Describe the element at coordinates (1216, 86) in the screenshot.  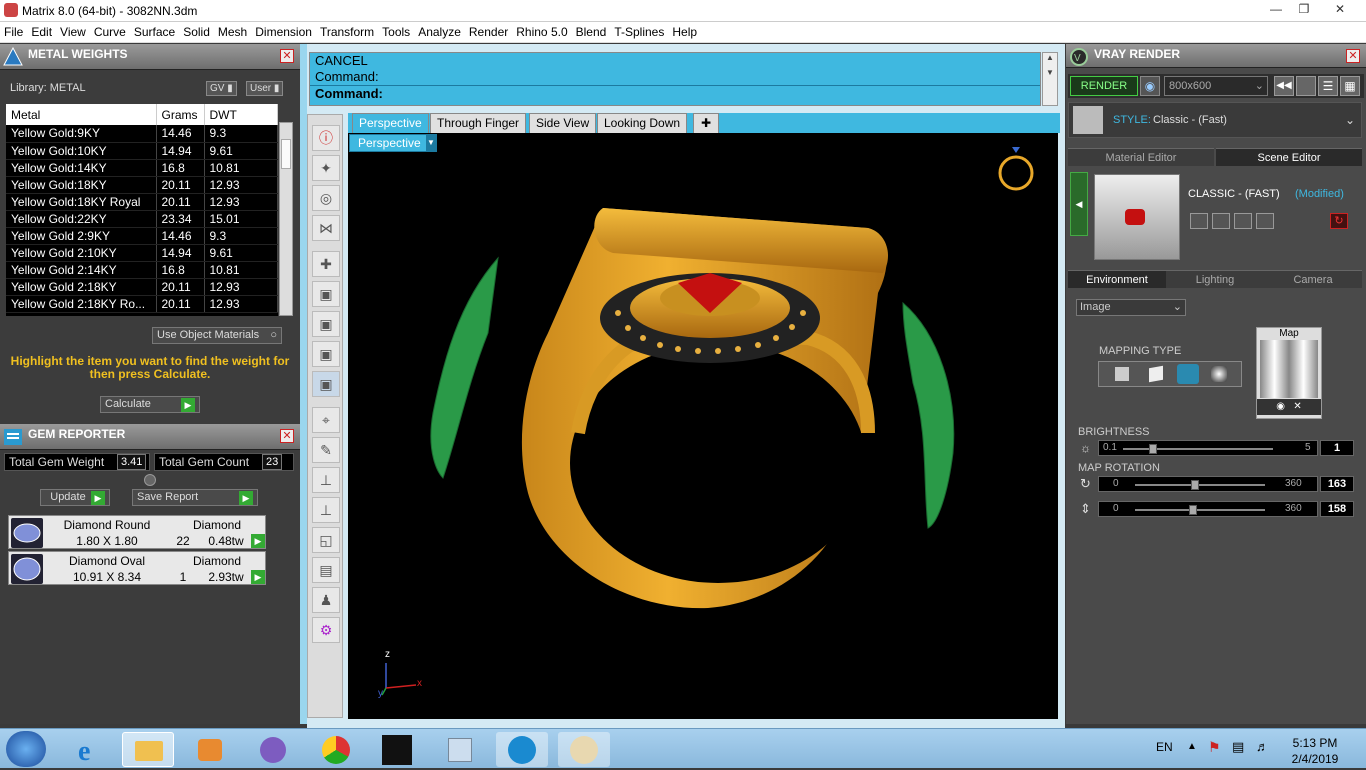
I see `resolution-select: 800x600 ⌄` at that location.